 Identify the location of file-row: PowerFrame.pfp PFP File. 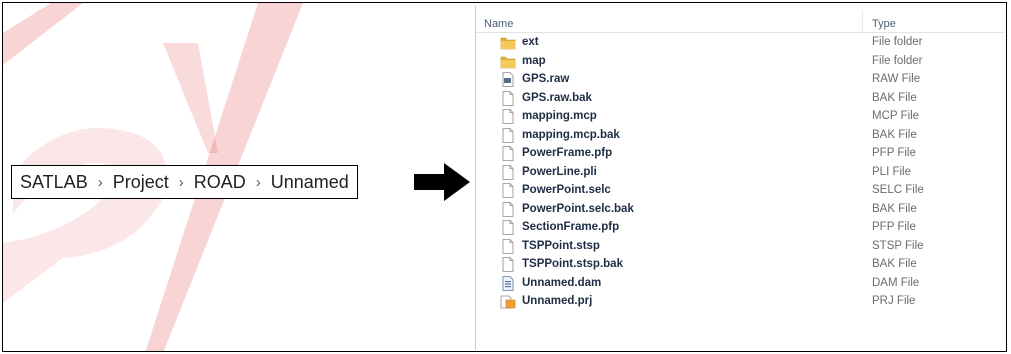
(740, 153).